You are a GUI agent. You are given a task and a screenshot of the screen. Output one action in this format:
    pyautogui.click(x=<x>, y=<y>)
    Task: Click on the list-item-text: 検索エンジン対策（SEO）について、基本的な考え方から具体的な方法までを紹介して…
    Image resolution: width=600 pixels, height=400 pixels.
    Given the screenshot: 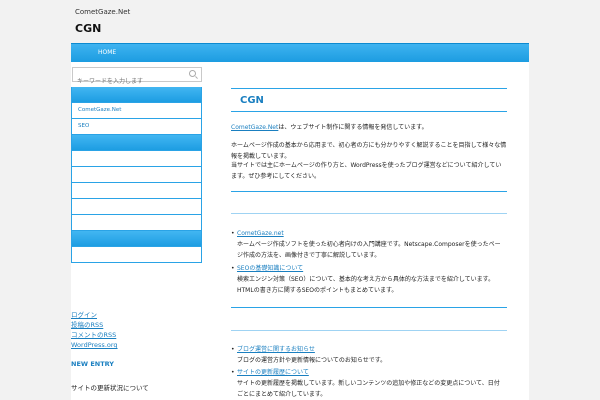 What is the action you would take?
    pyautogui.click(x=366, y=285)
    